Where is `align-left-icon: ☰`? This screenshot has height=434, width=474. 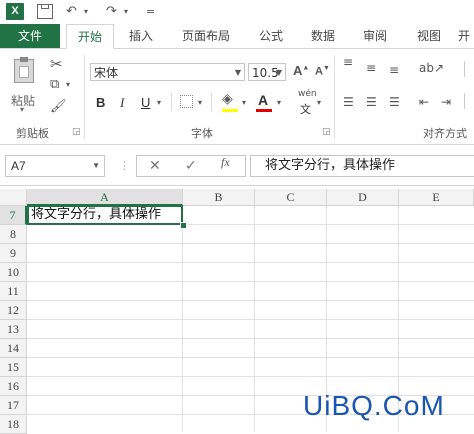 align-left-icon: ☰ is located at coordinates (348, 102).